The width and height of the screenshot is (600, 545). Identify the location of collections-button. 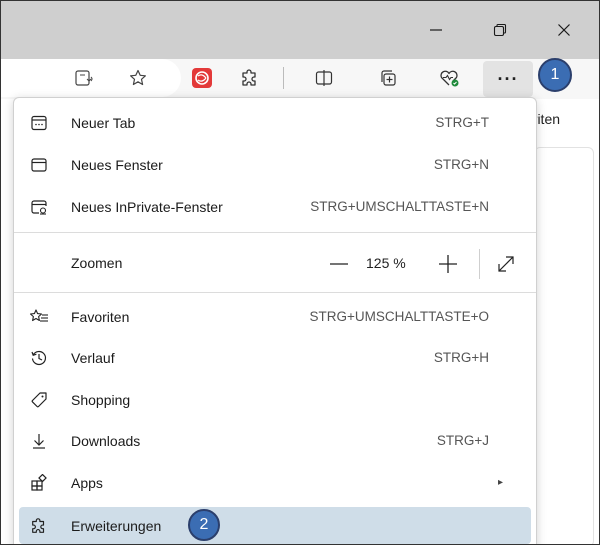
(388, 78).